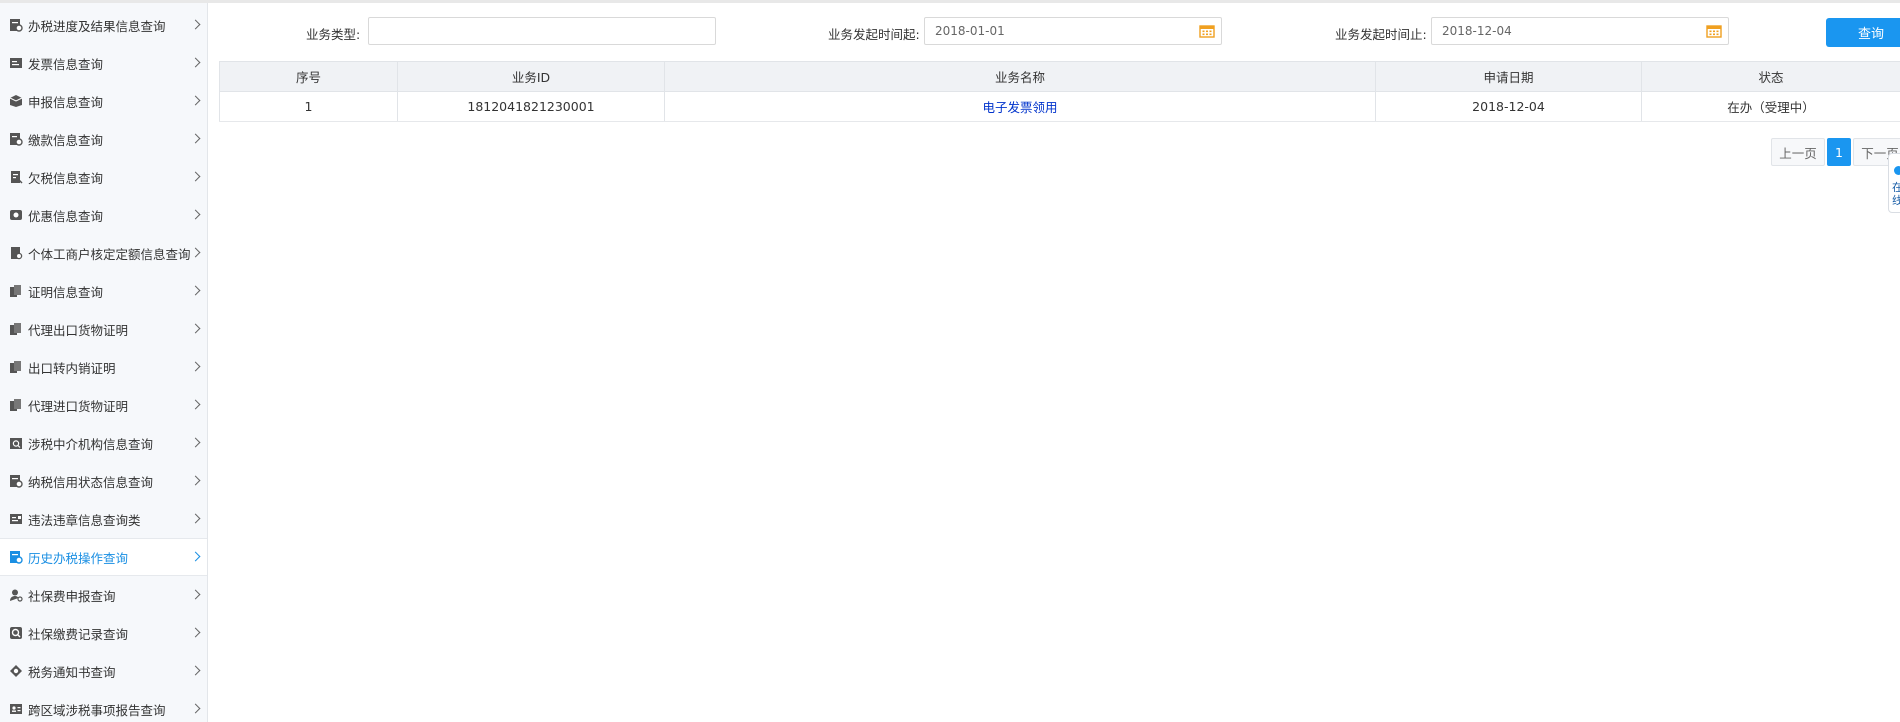  I want to click on sidebar-item-label: 违法违章信息查询类, so click(84, 520).